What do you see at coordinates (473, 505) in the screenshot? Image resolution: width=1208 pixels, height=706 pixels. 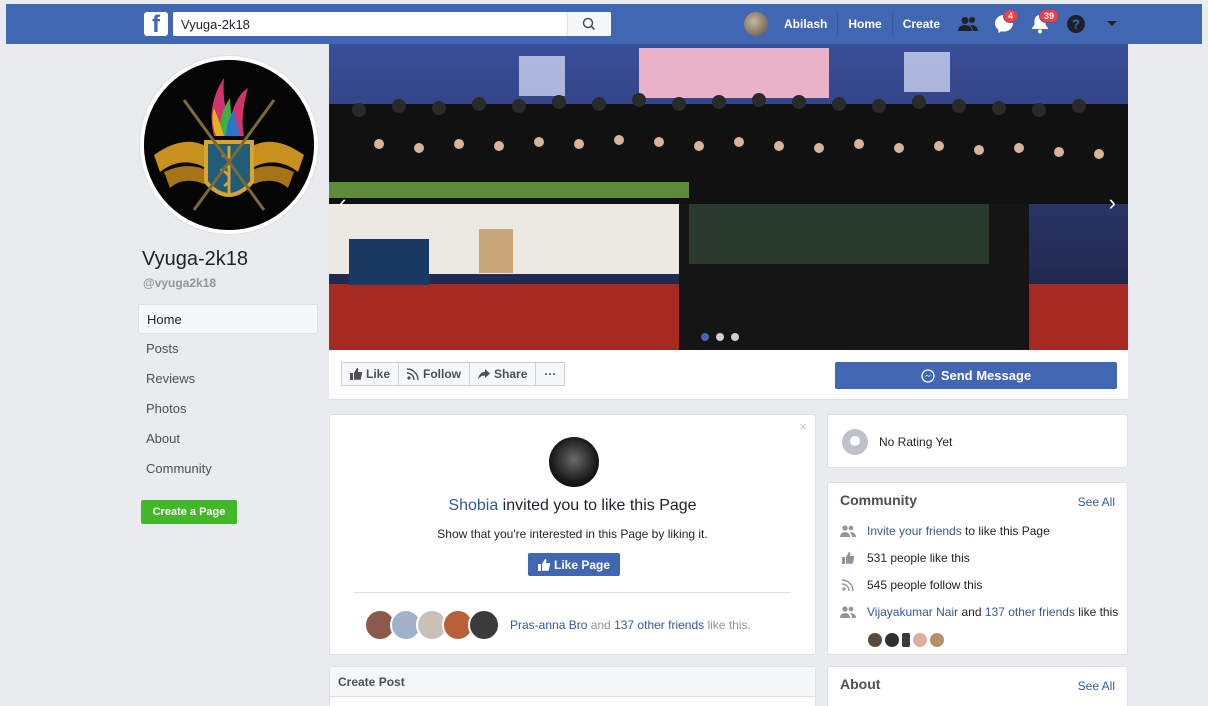 I see `inviter-name-link: Shobia` at bounding box center [473, 505].